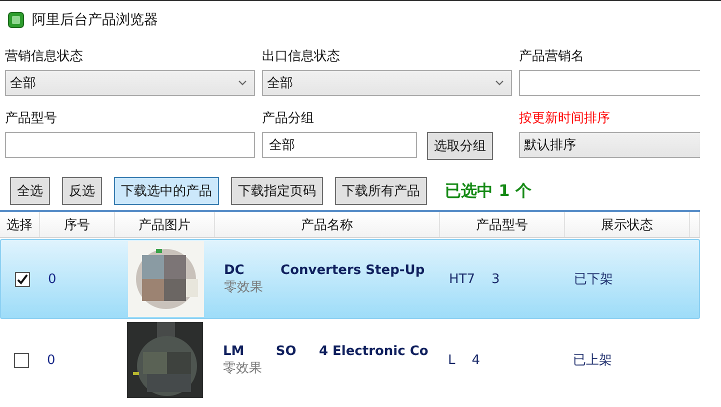  What do you see at coordinates (552, 57) in the screenshot?
I see `field-label: 产品营销名` at bounding box center [552, 57].